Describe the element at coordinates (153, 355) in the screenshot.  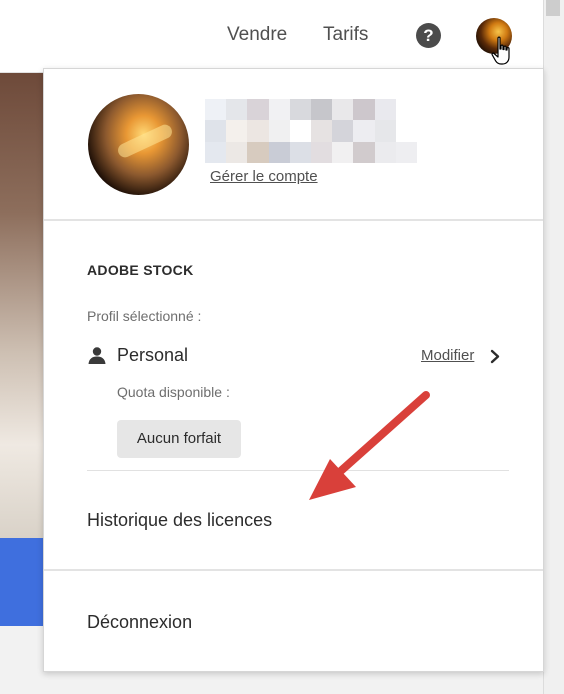
I see `profile-name: Personal` at that location.